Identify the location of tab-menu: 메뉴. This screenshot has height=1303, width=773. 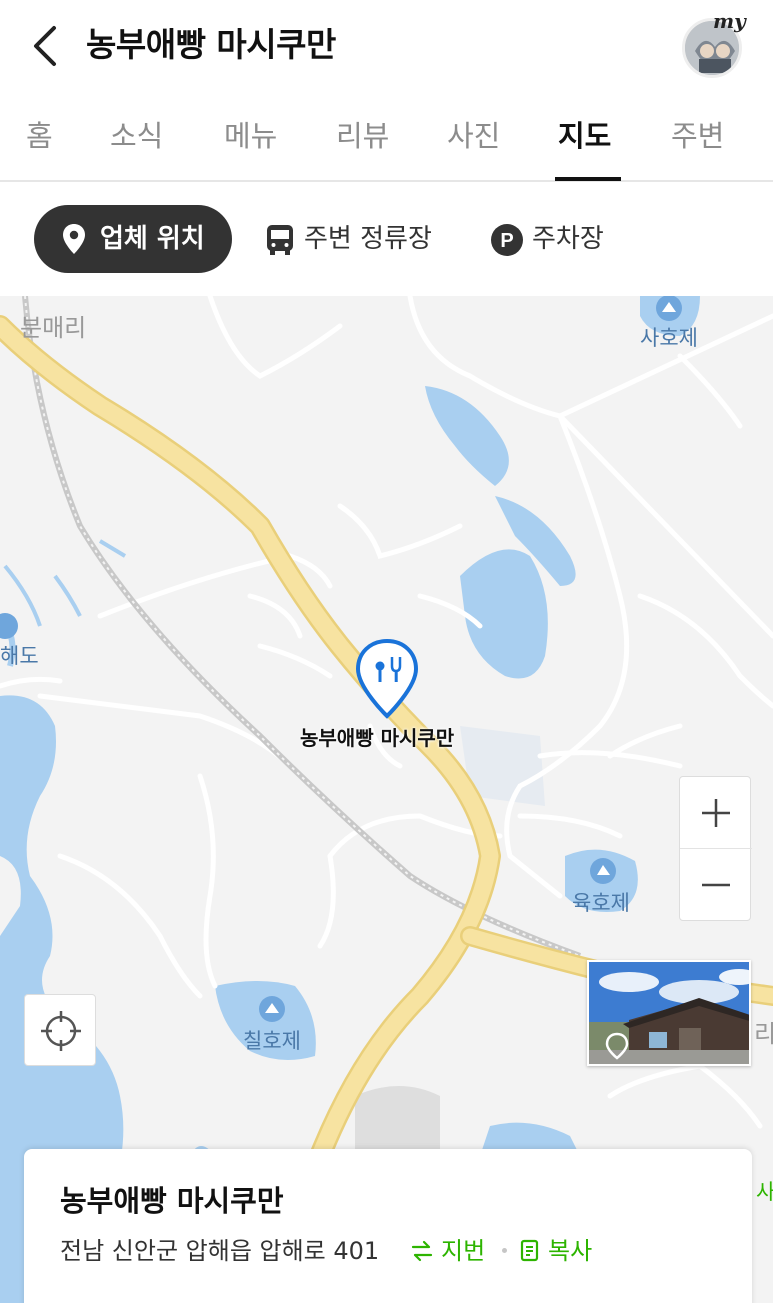
(250, 136).